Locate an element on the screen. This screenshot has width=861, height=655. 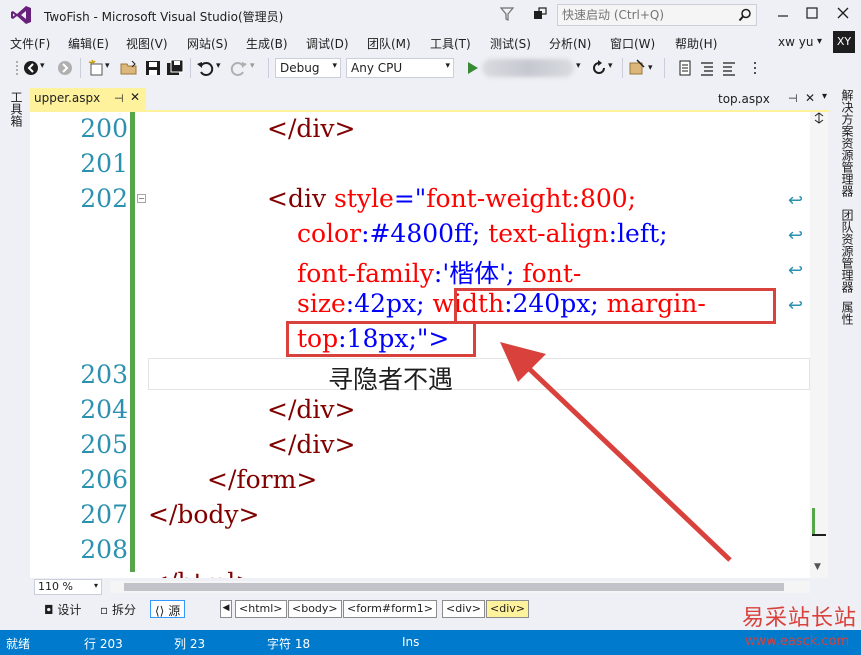
navigate-forward-icon is located at coordinates (65, 68).